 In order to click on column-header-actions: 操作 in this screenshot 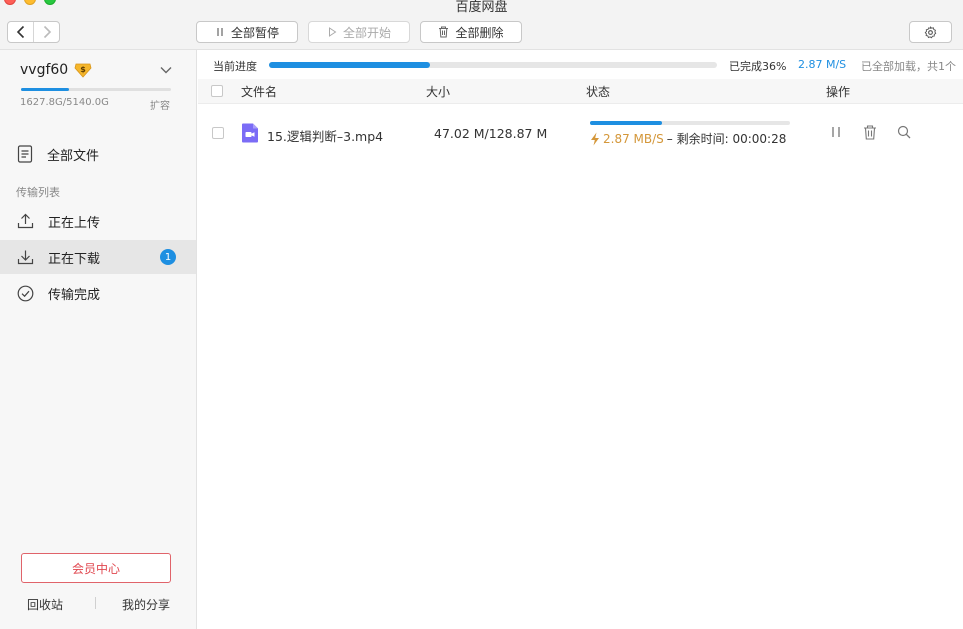, I will do `click(838, 92)`.